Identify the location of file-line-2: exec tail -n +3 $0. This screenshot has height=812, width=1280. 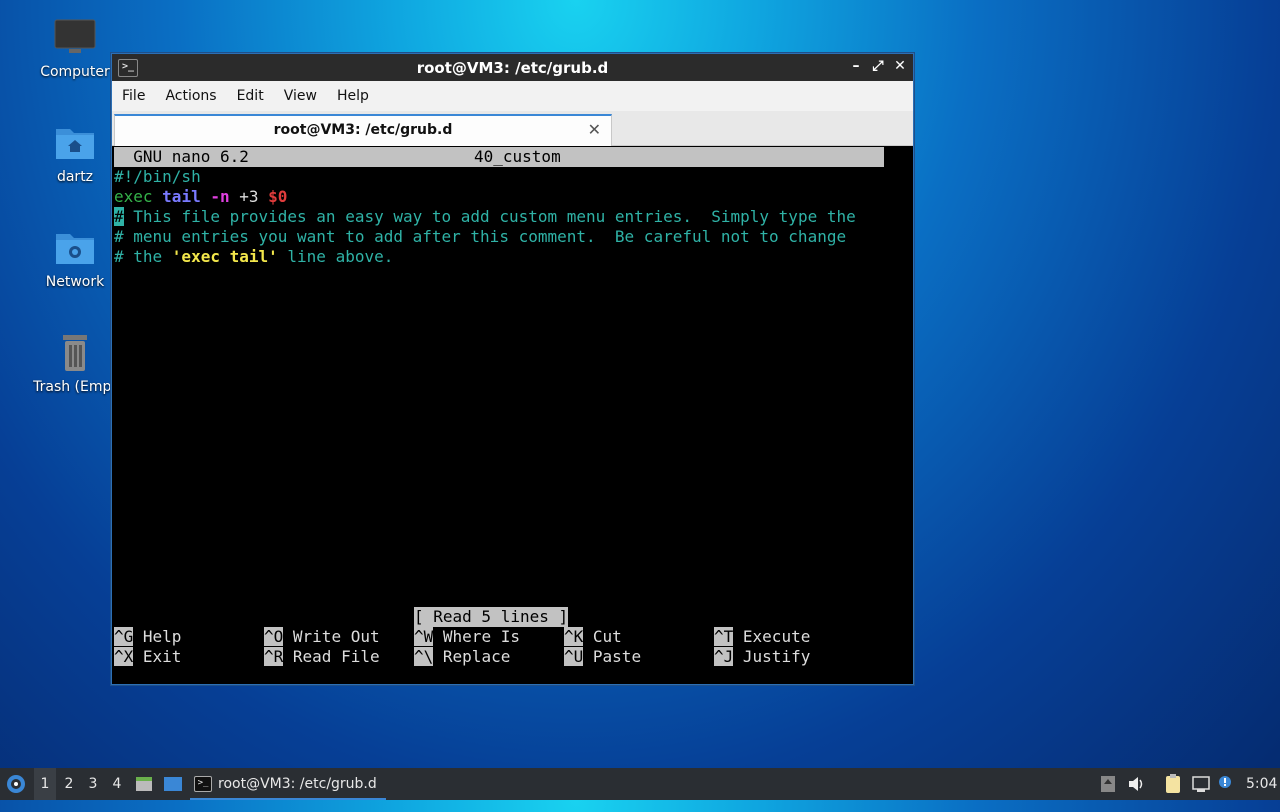
(200, 197).